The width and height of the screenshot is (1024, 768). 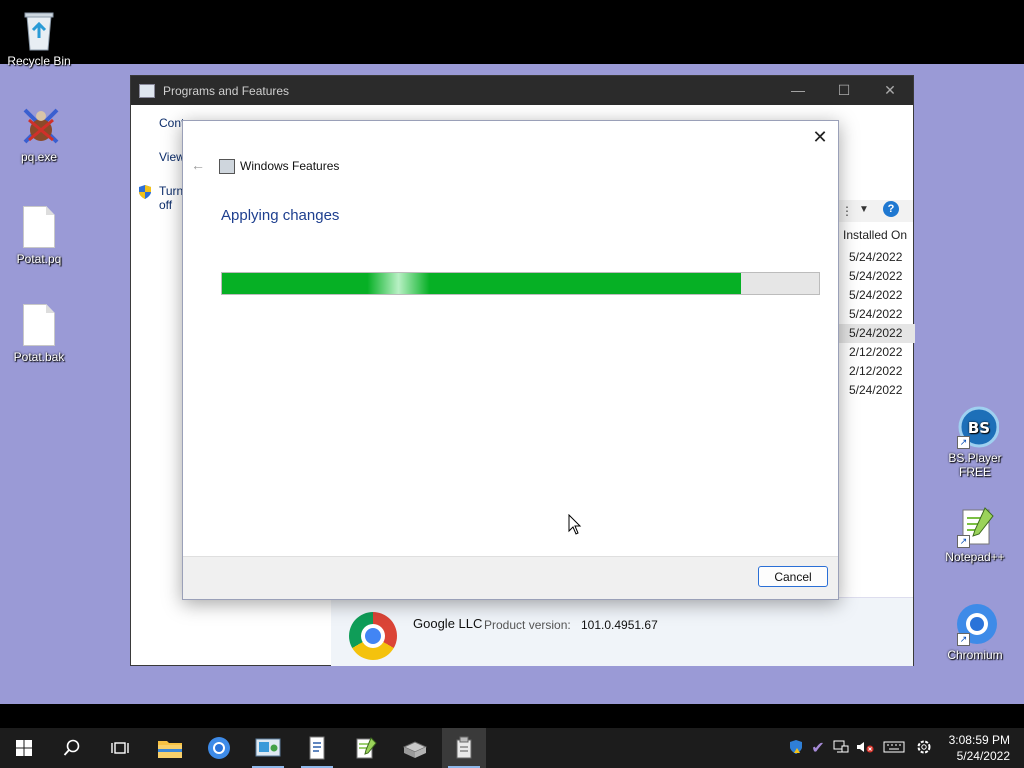 What do you see at coordinates (510, 577) in the screenshot?
I see `dialog-footer: Cancel` at bounding box center [510, 577].